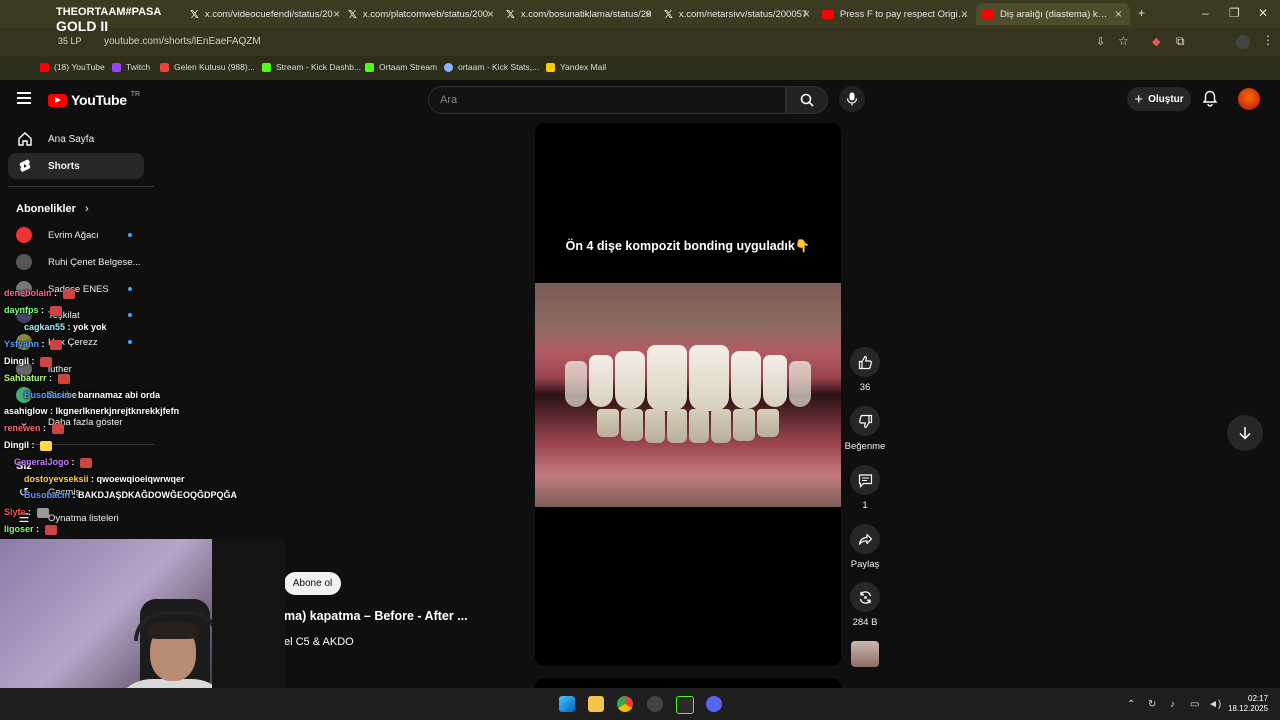 Image resolution: width=1280 pixels, height=720 pixels. I want to click on bookmark-item: Ortaam Stream, so click(401, 67).